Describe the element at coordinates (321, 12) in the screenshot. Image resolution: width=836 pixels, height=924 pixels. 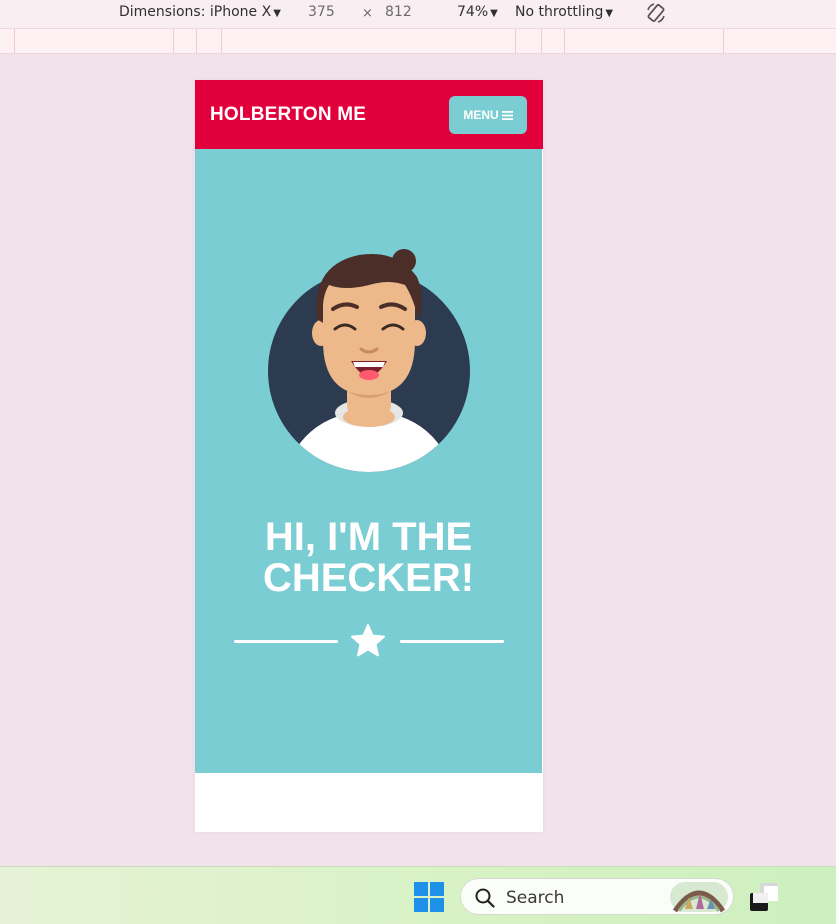
I see `width-input: 375` at that location.